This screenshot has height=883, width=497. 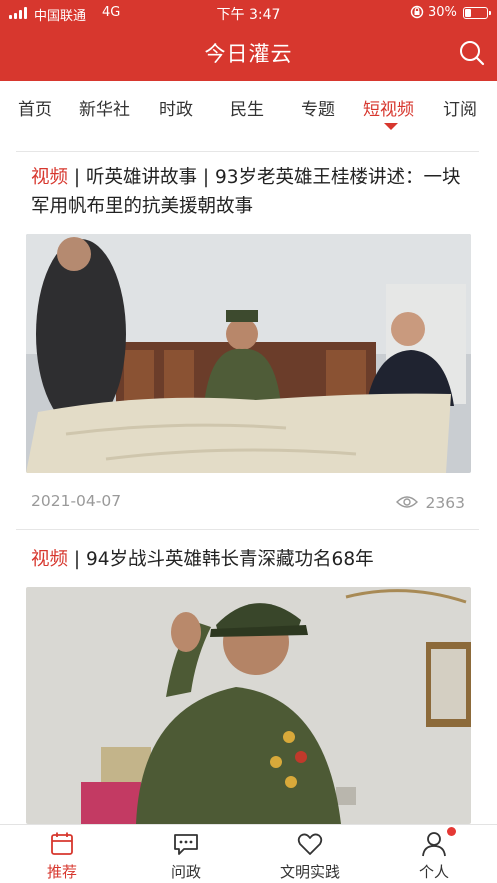 I want to click on article-title: 视频 | 94岁战斗英雄韩长青深藏功名68年, so click(x=251, y=559).